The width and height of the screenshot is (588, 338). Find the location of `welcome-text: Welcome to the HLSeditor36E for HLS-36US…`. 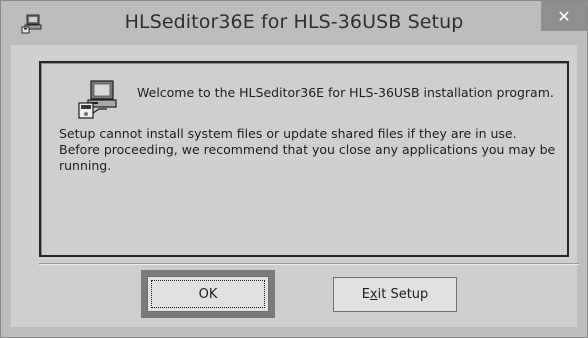

welcome-text: Welcome to the HLSeditor36E for HLS-36US… is located at coordinates (345, 92).